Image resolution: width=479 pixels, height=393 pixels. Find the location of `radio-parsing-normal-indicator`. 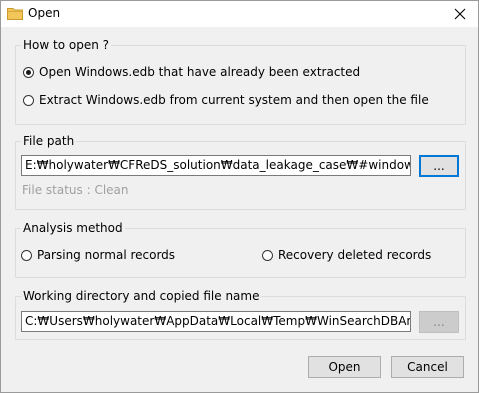

radio-parsing-normal-indicator is located at coordinates (26, 255).